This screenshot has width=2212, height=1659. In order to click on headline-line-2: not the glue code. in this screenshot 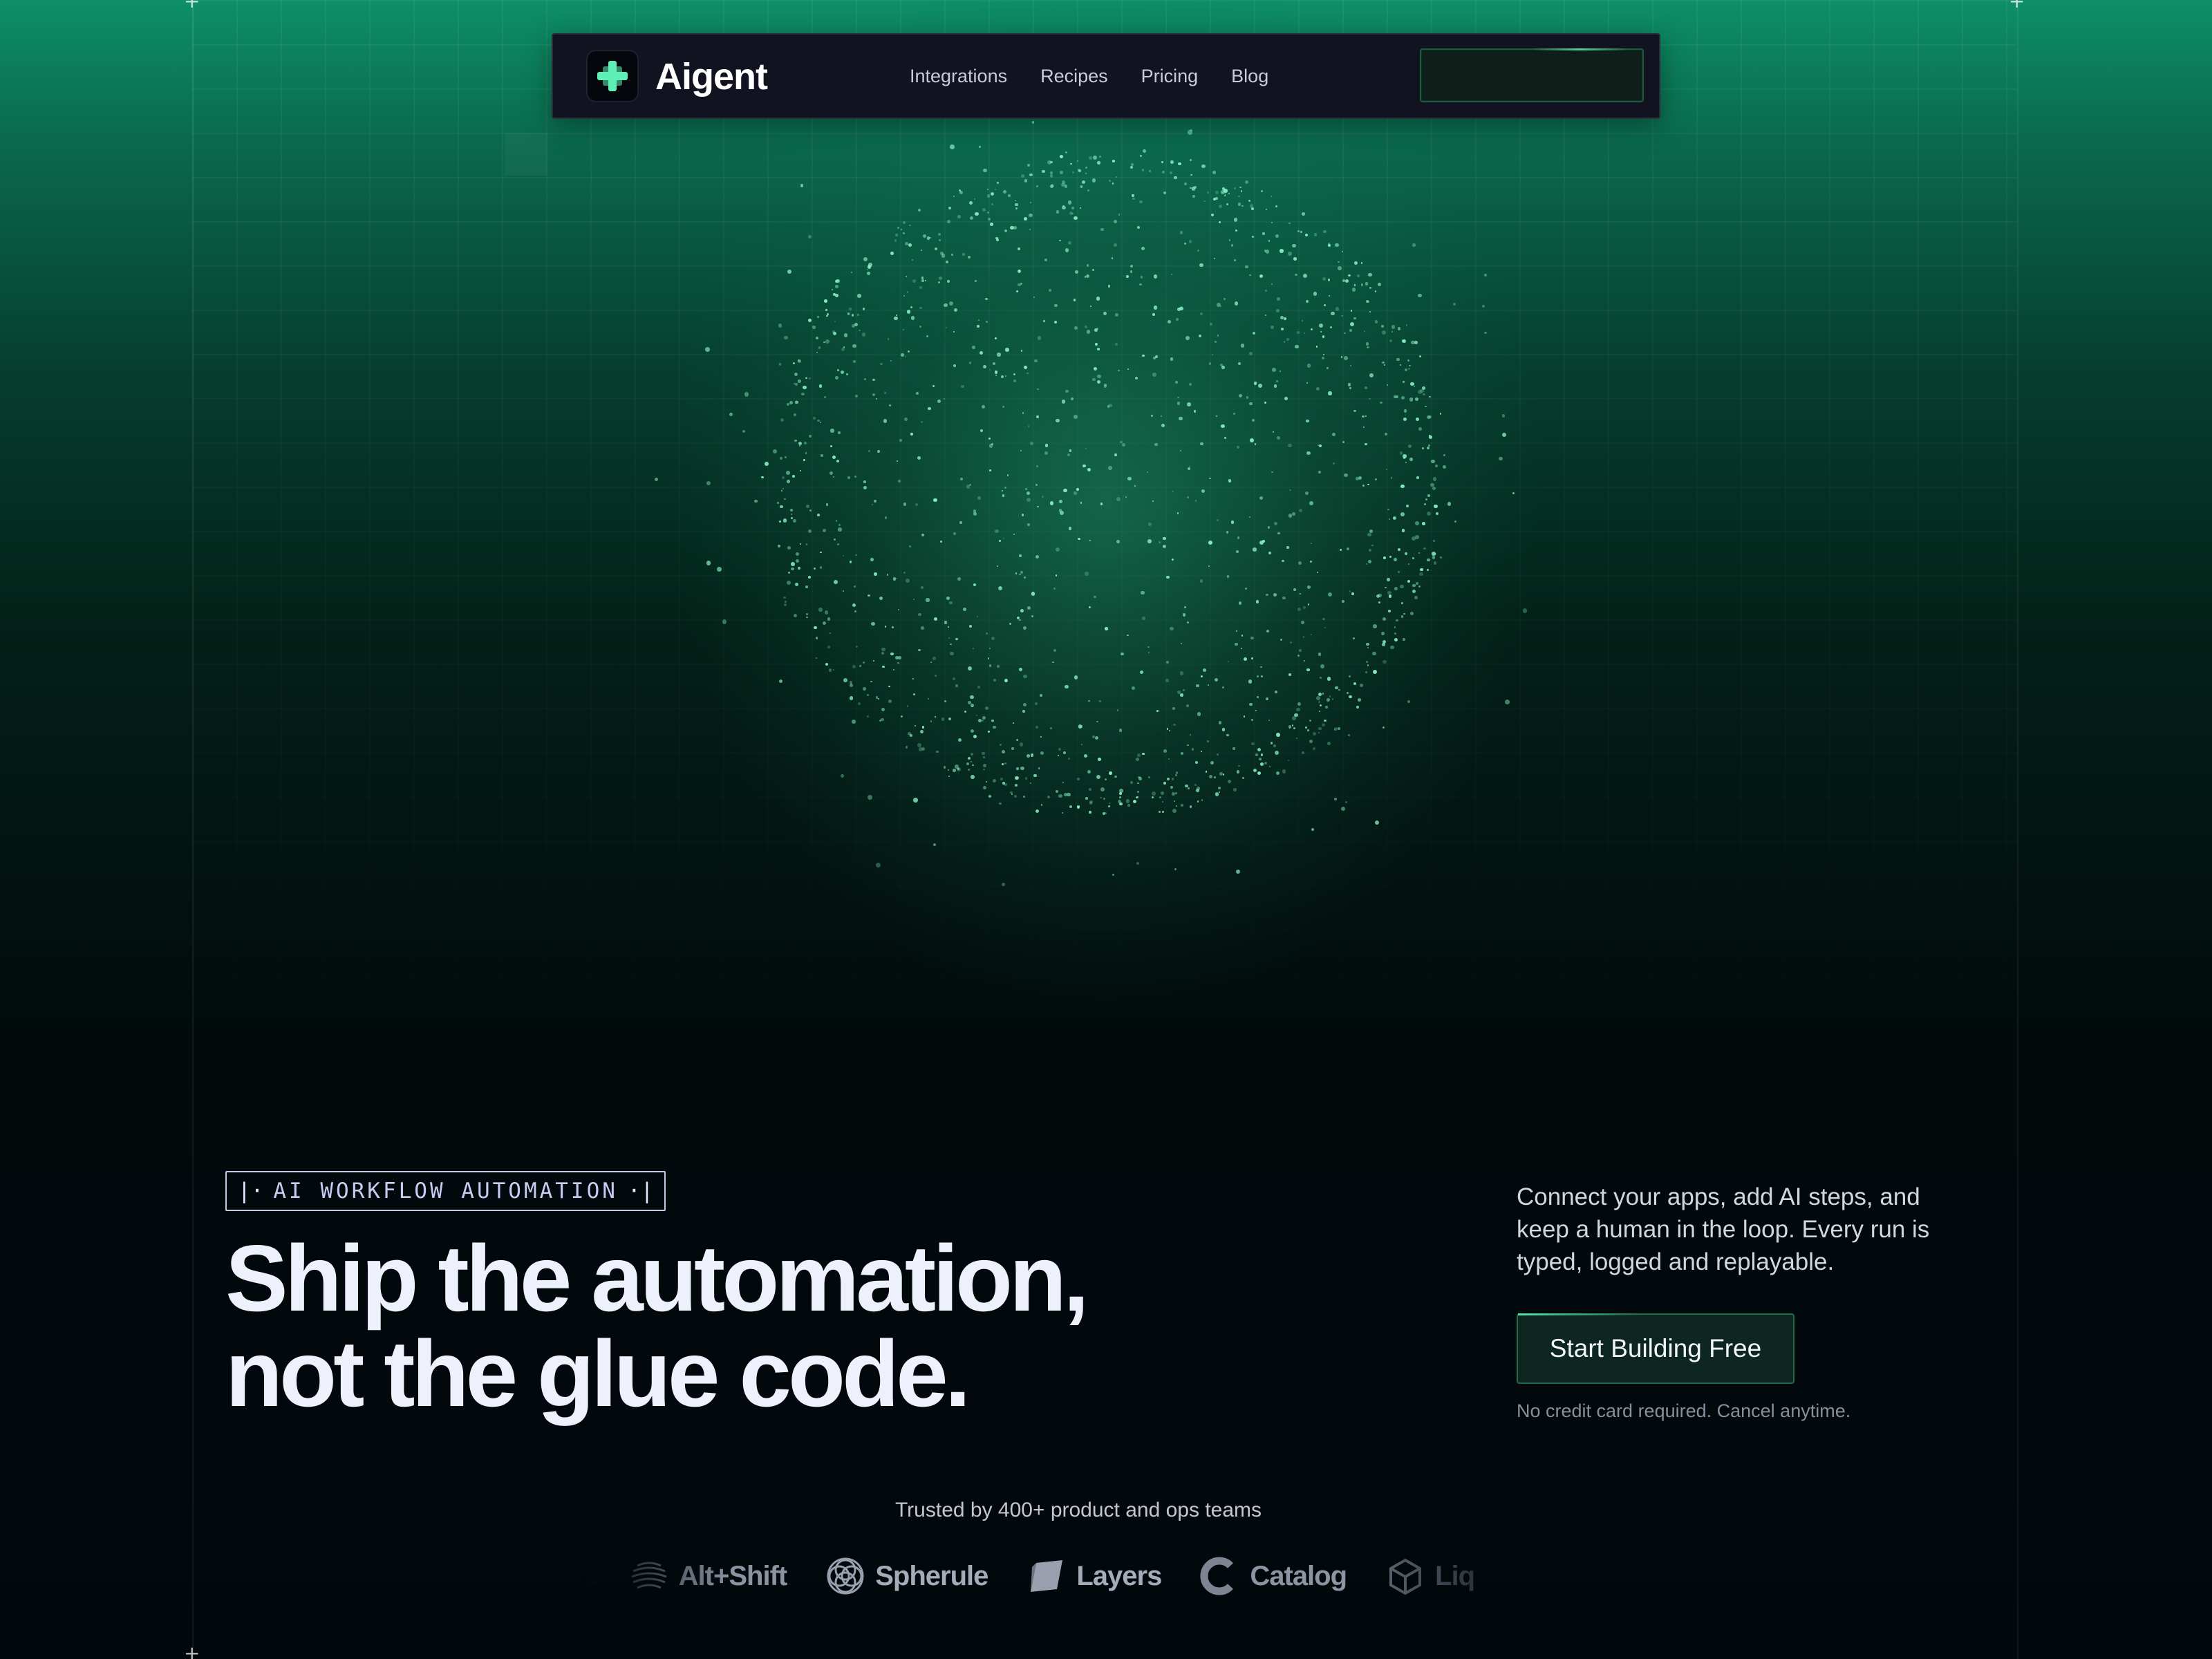, I will do `click(598, 1373)`.